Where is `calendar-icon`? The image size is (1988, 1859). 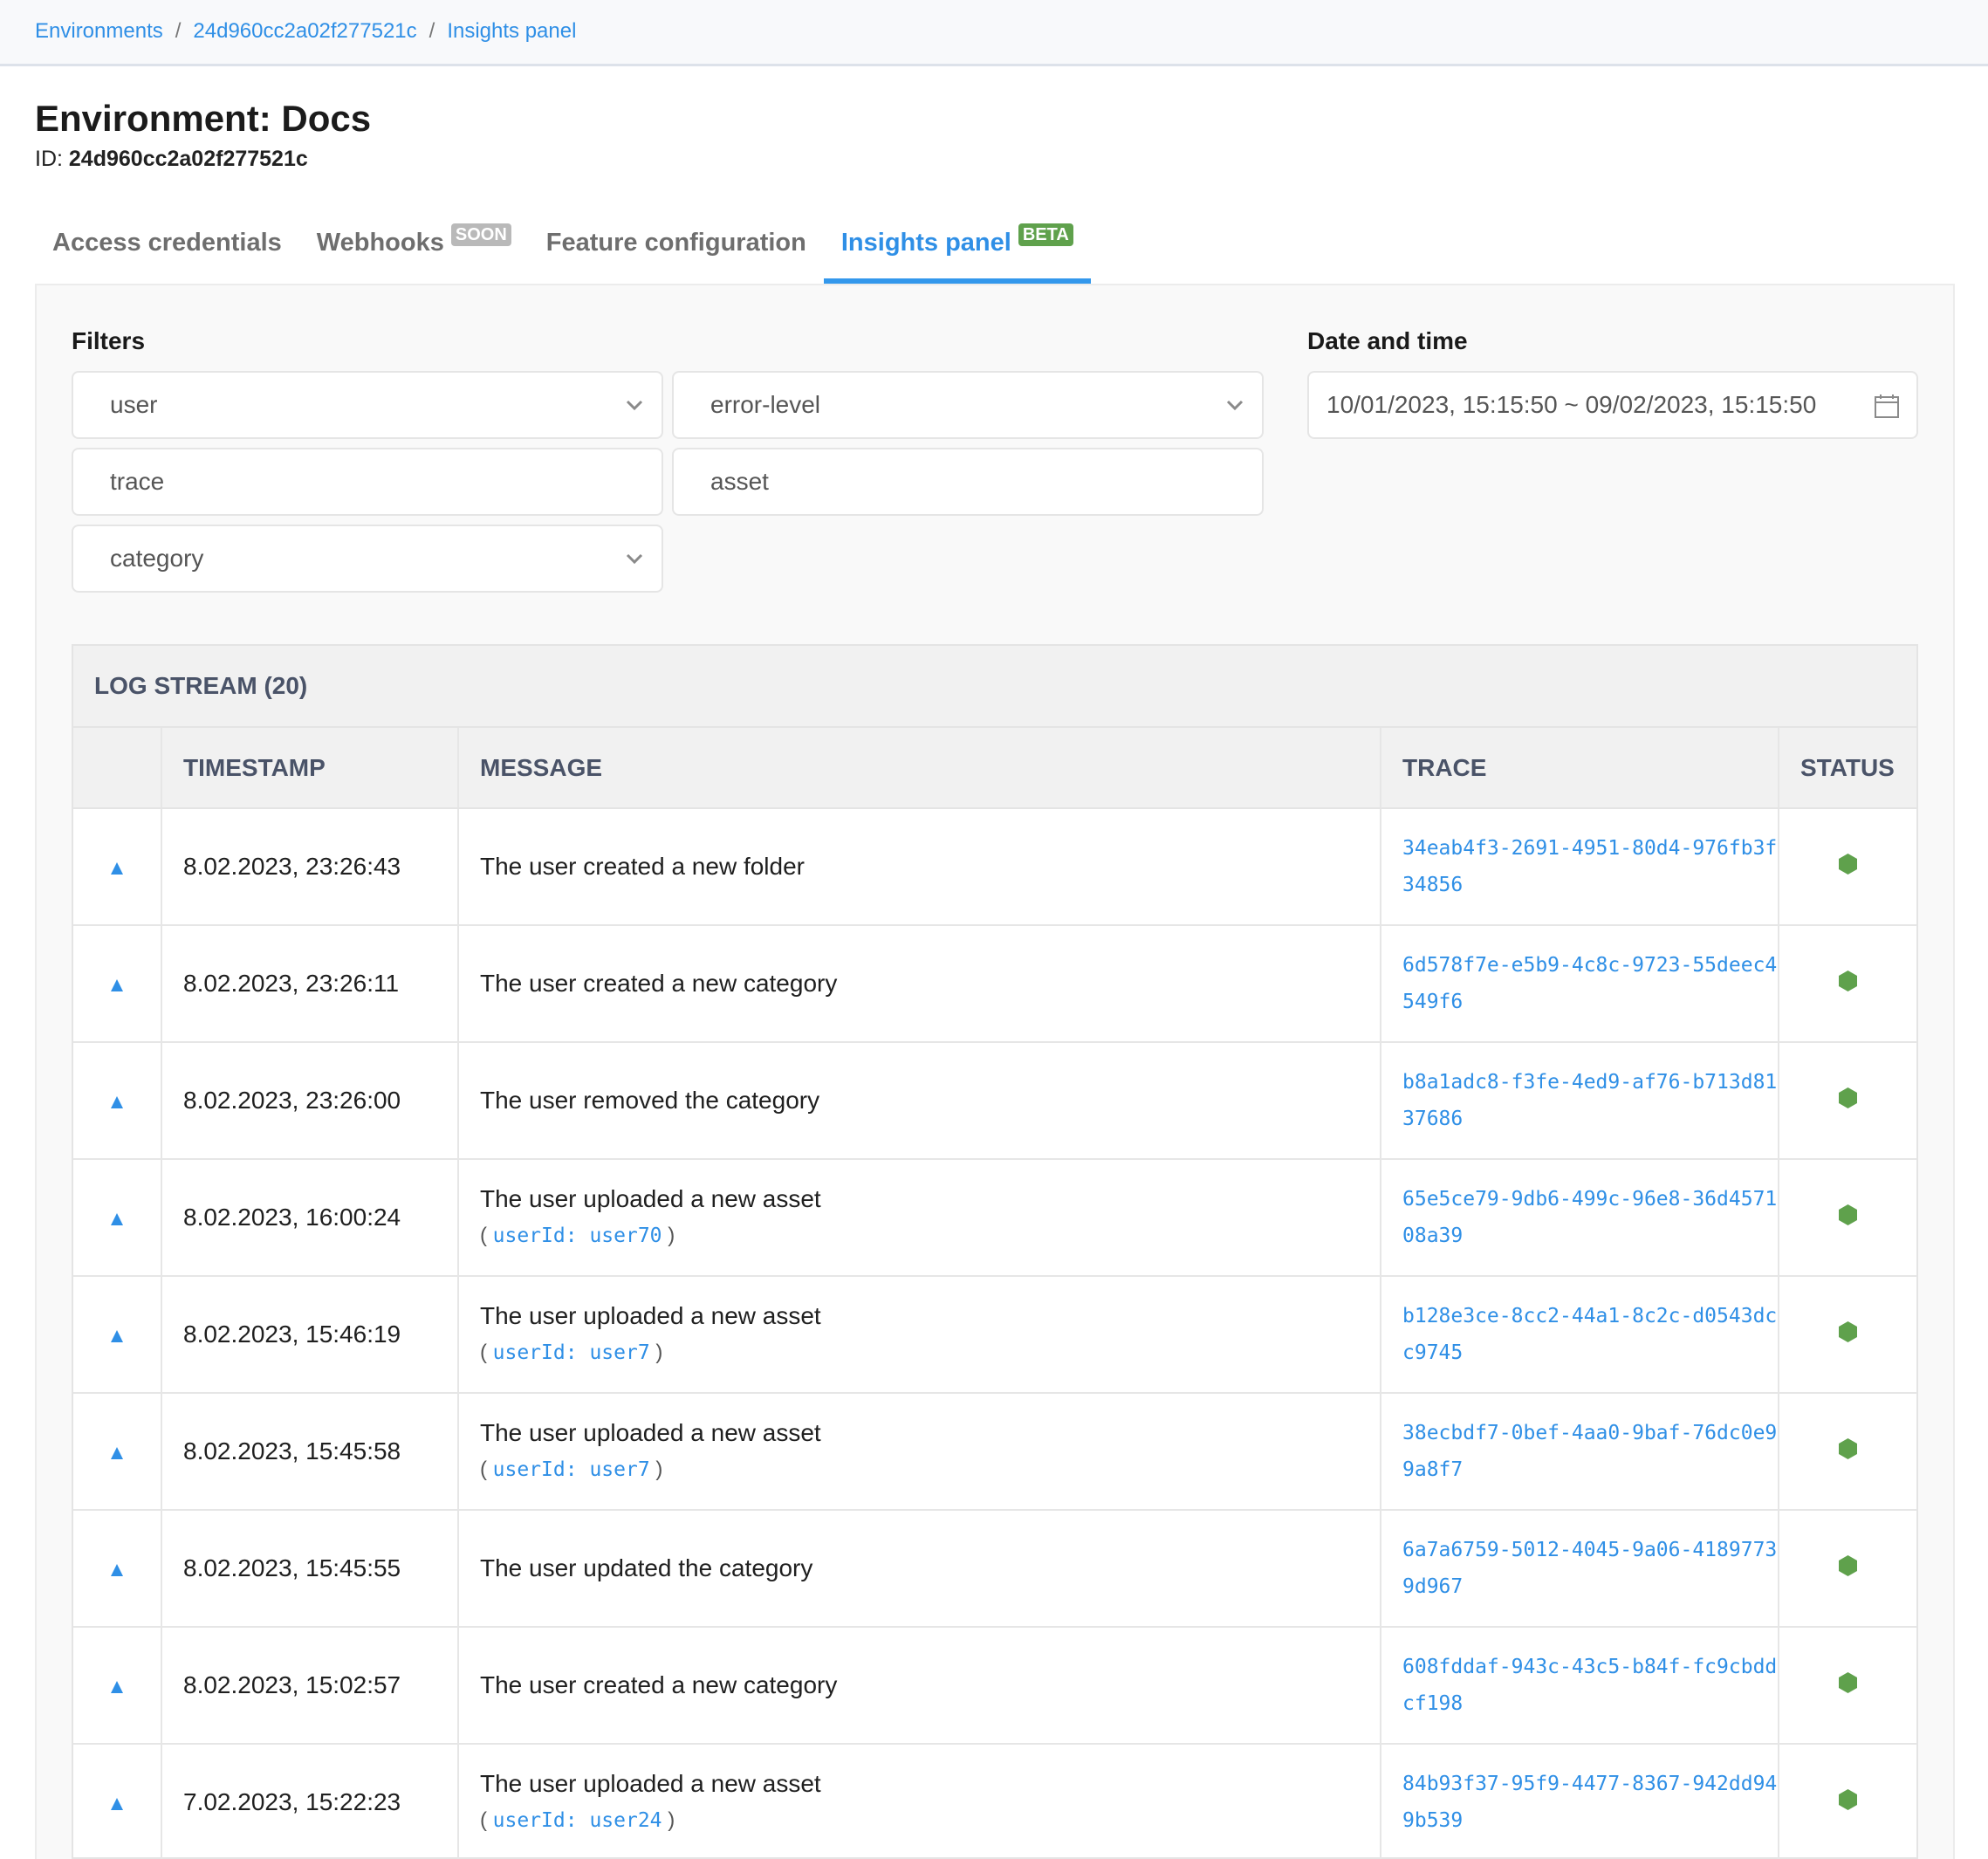 calendar-icon is located at coordinates (1887, 406).